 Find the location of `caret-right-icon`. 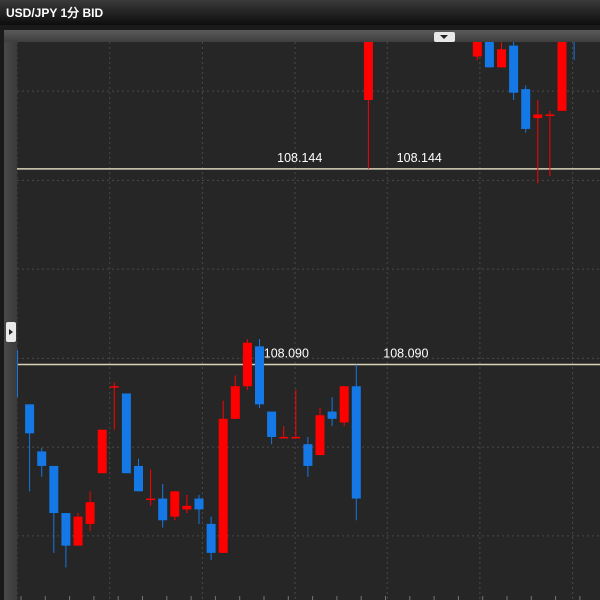

caret-right-icon is located at coordinates (11, 332).